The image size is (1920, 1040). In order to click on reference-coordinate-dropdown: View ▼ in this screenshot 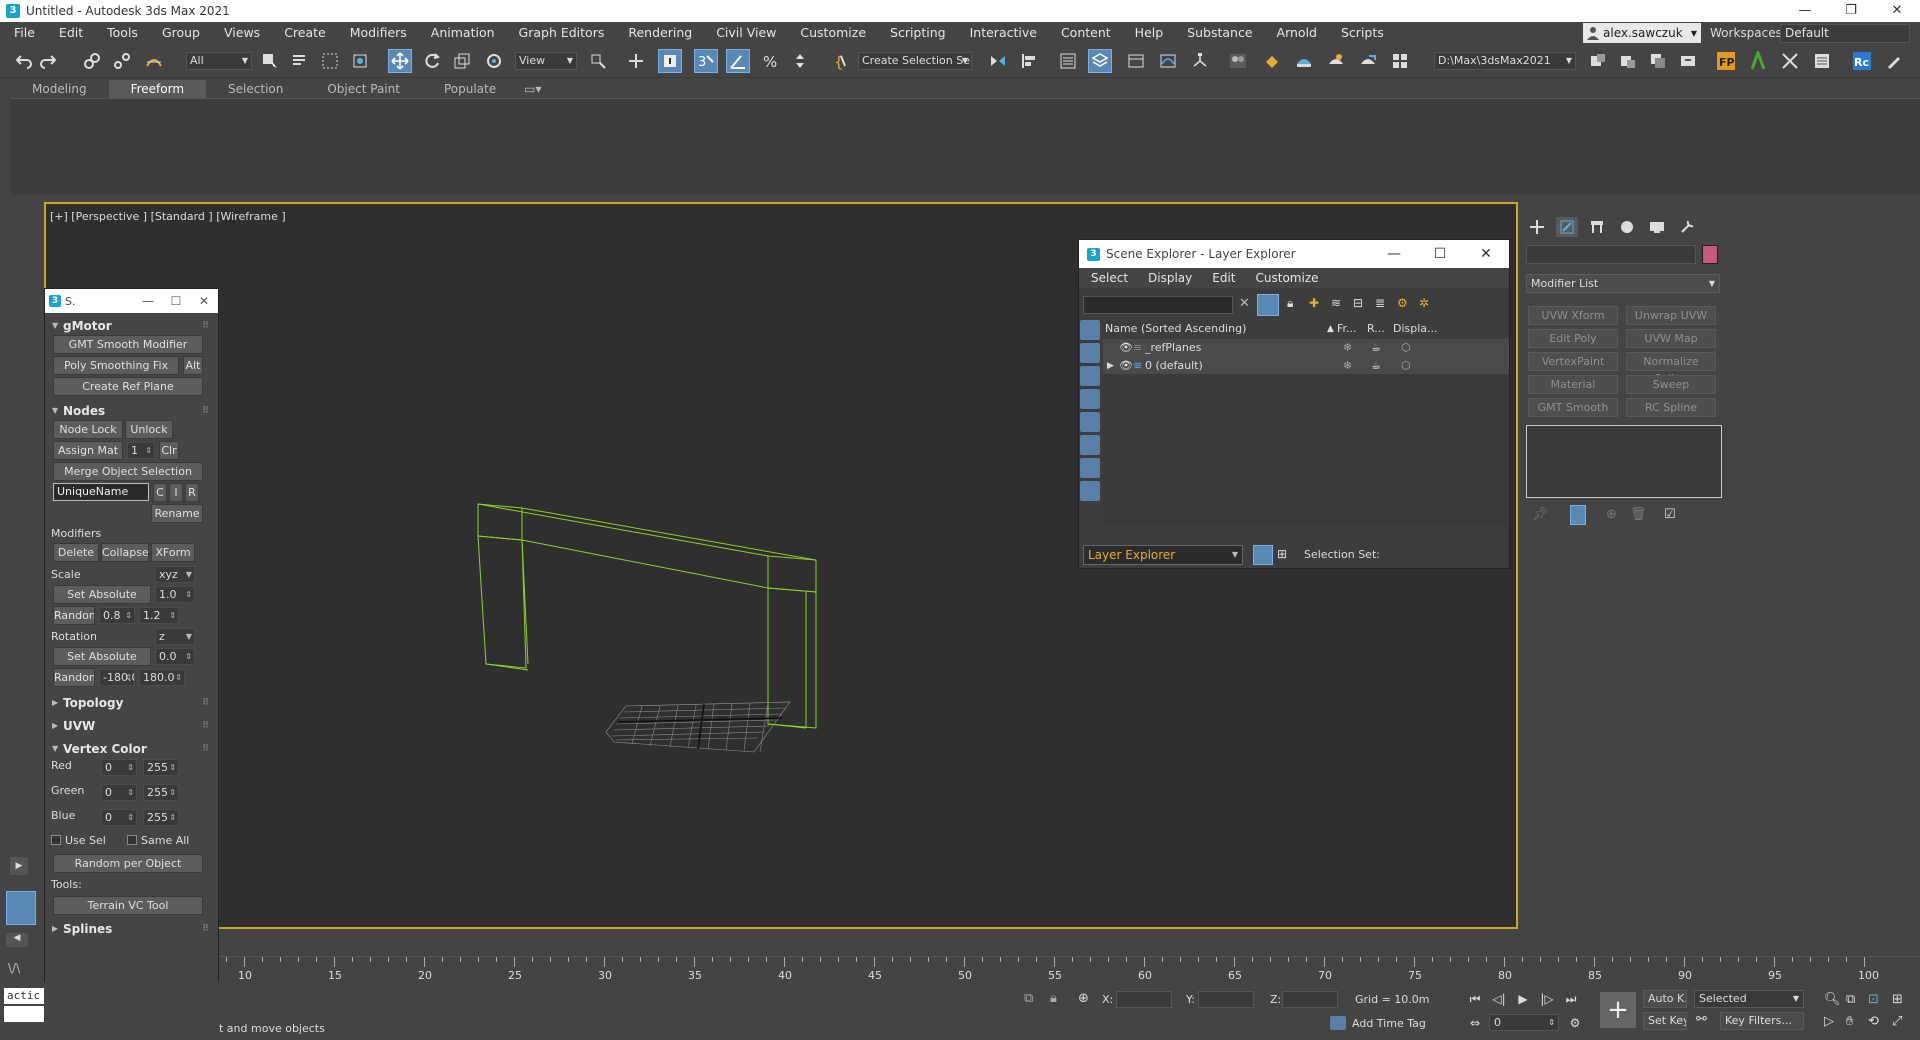, I will do `click(546, 61)`.